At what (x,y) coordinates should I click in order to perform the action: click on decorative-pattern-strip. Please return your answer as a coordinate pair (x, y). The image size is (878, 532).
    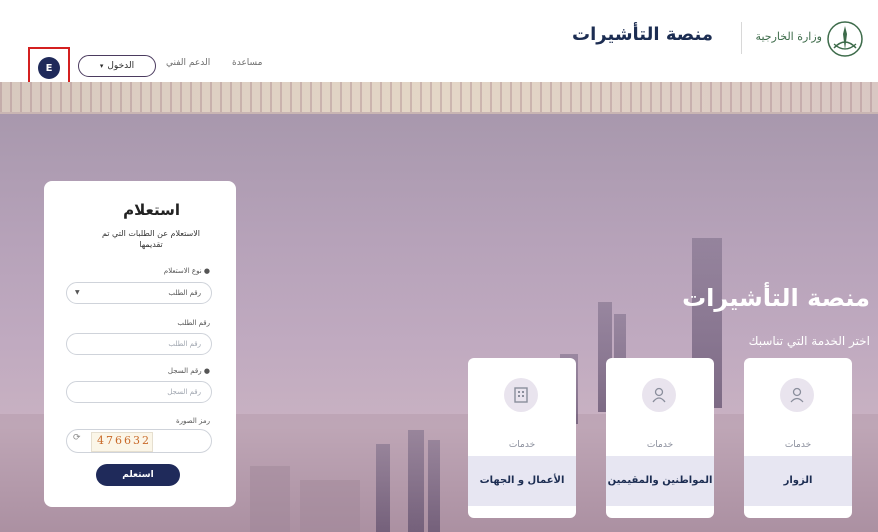
    Looking at the image, I should click on (439, 98).